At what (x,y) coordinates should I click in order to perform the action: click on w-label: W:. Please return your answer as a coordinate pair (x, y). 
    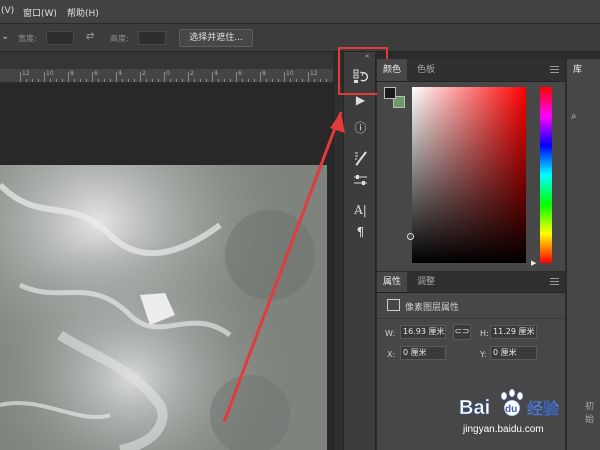
    Looking at the image, I should click on (390, 333).